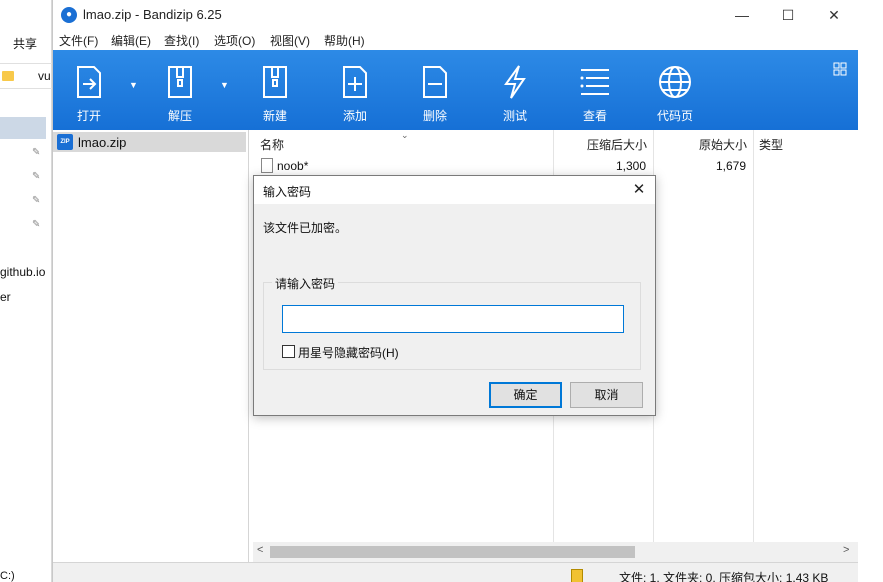 This screenshot has width=883, height=582. I want to click on toolbar-label: 删除, so click(434, 116).